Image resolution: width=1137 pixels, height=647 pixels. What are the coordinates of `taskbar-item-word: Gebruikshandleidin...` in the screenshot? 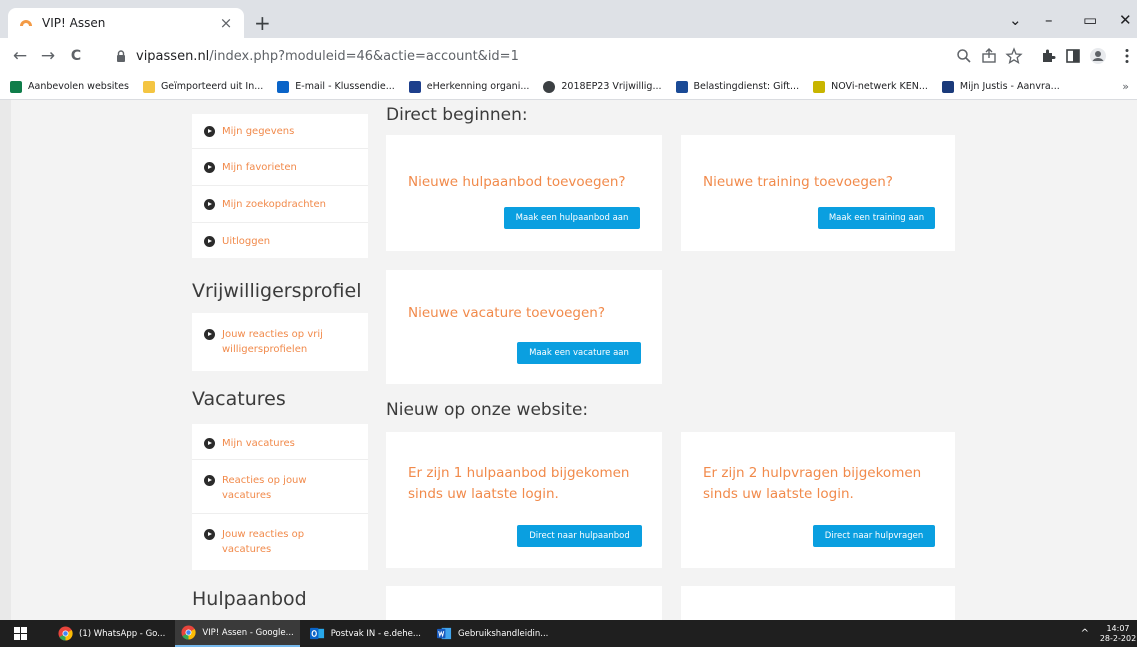 It's located at (492, 633).